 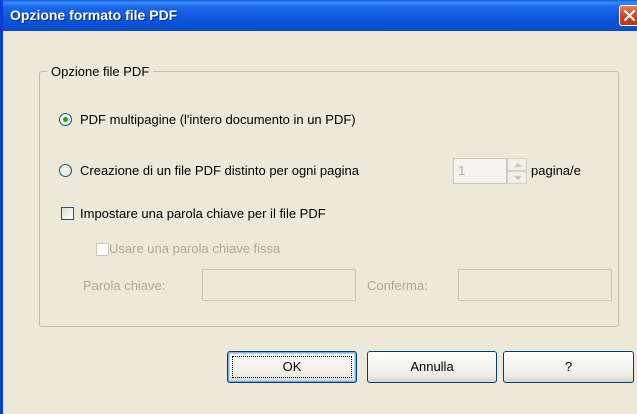 What do you see at coordinates (100, 71) in the screenshot?
I see `group-legend: Opzione file PDF` at bounding box center [100, 71].